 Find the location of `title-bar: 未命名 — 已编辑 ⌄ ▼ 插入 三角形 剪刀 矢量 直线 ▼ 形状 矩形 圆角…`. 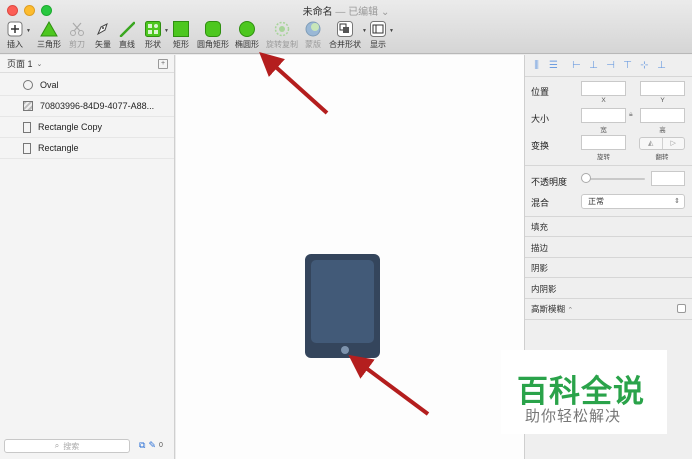

title-bar: 未命名 — 已编辑 ⌄ ▼ 插入 三角形 剪刀 矢量 直线 ▼ 形状 矩形 圆角… is located at coordinates (346, 27).